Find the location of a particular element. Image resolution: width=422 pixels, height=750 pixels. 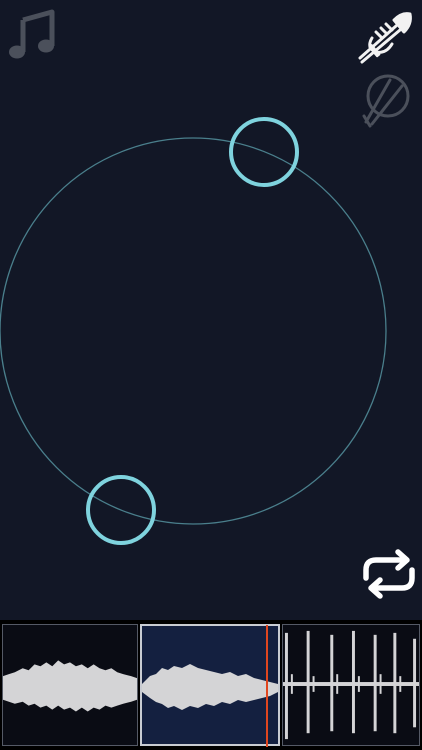

waveform-clip-2-selected is located at coordinates (210, 685).